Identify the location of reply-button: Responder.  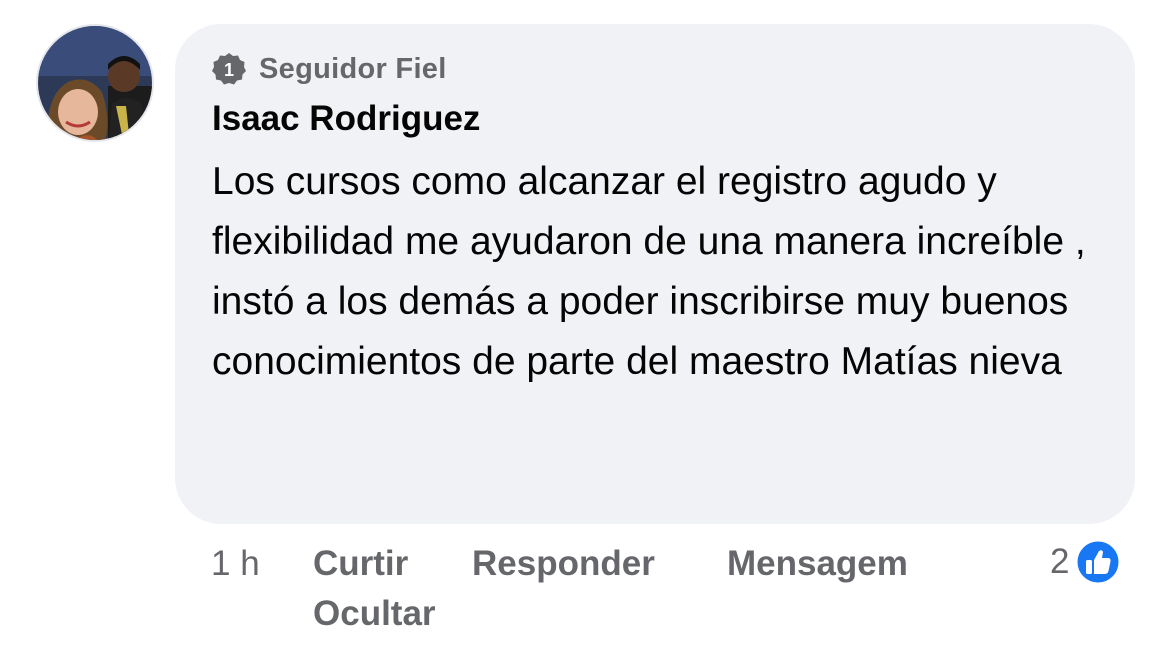
(563, 564).